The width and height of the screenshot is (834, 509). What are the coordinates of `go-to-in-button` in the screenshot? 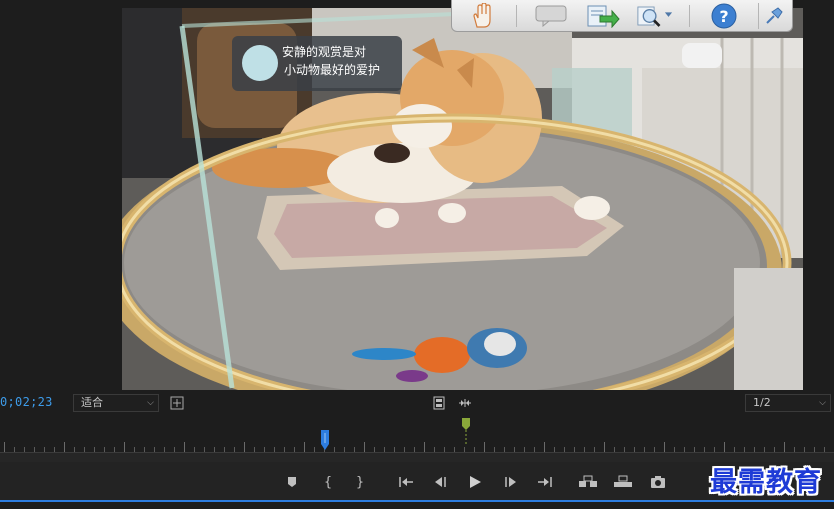 It's located at (406, 482).